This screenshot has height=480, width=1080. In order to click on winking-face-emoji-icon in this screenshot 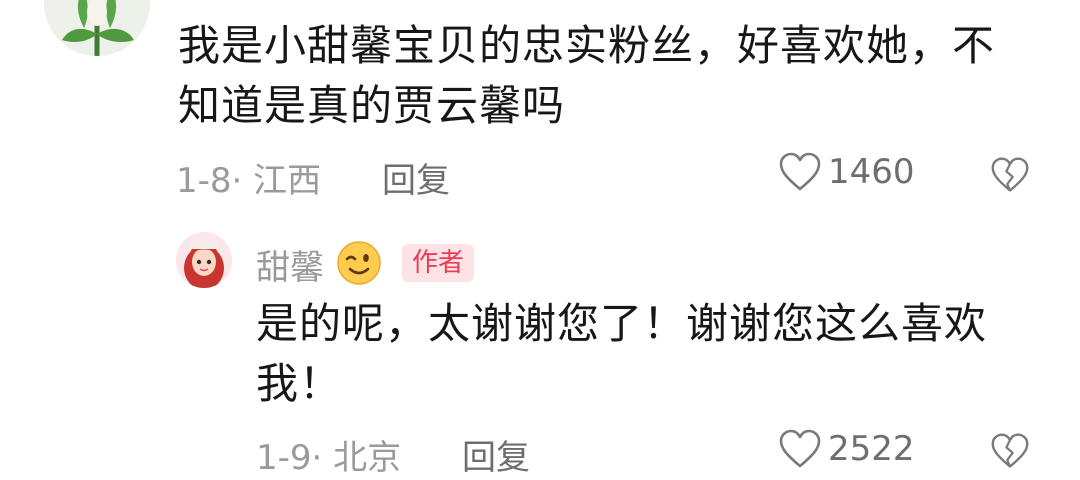, I will do `click(359, 265)`.